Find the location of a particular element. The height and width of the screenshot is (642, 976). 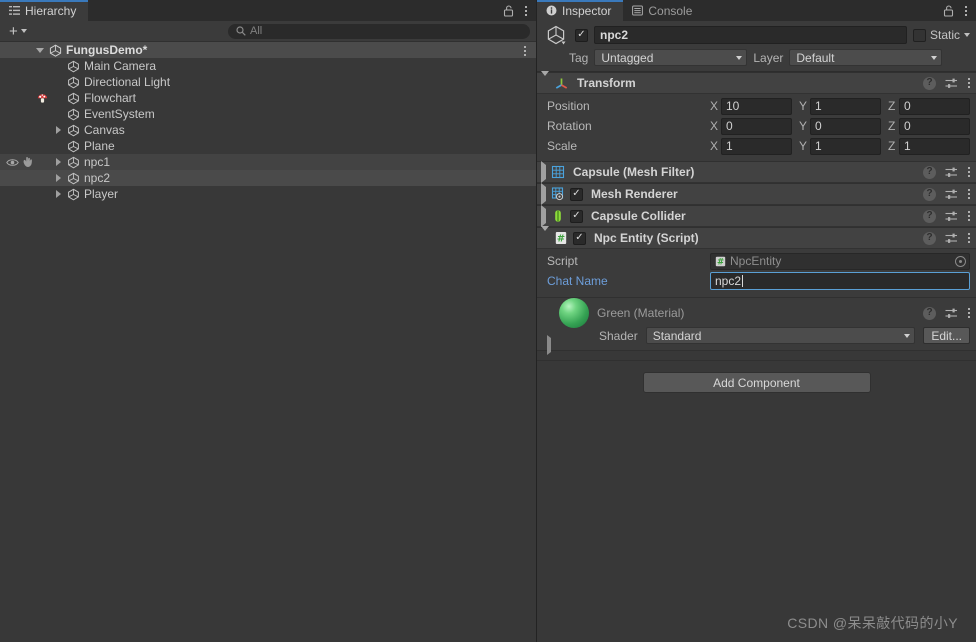

layer-dropdown: Default is located at coordinates (866, 57).